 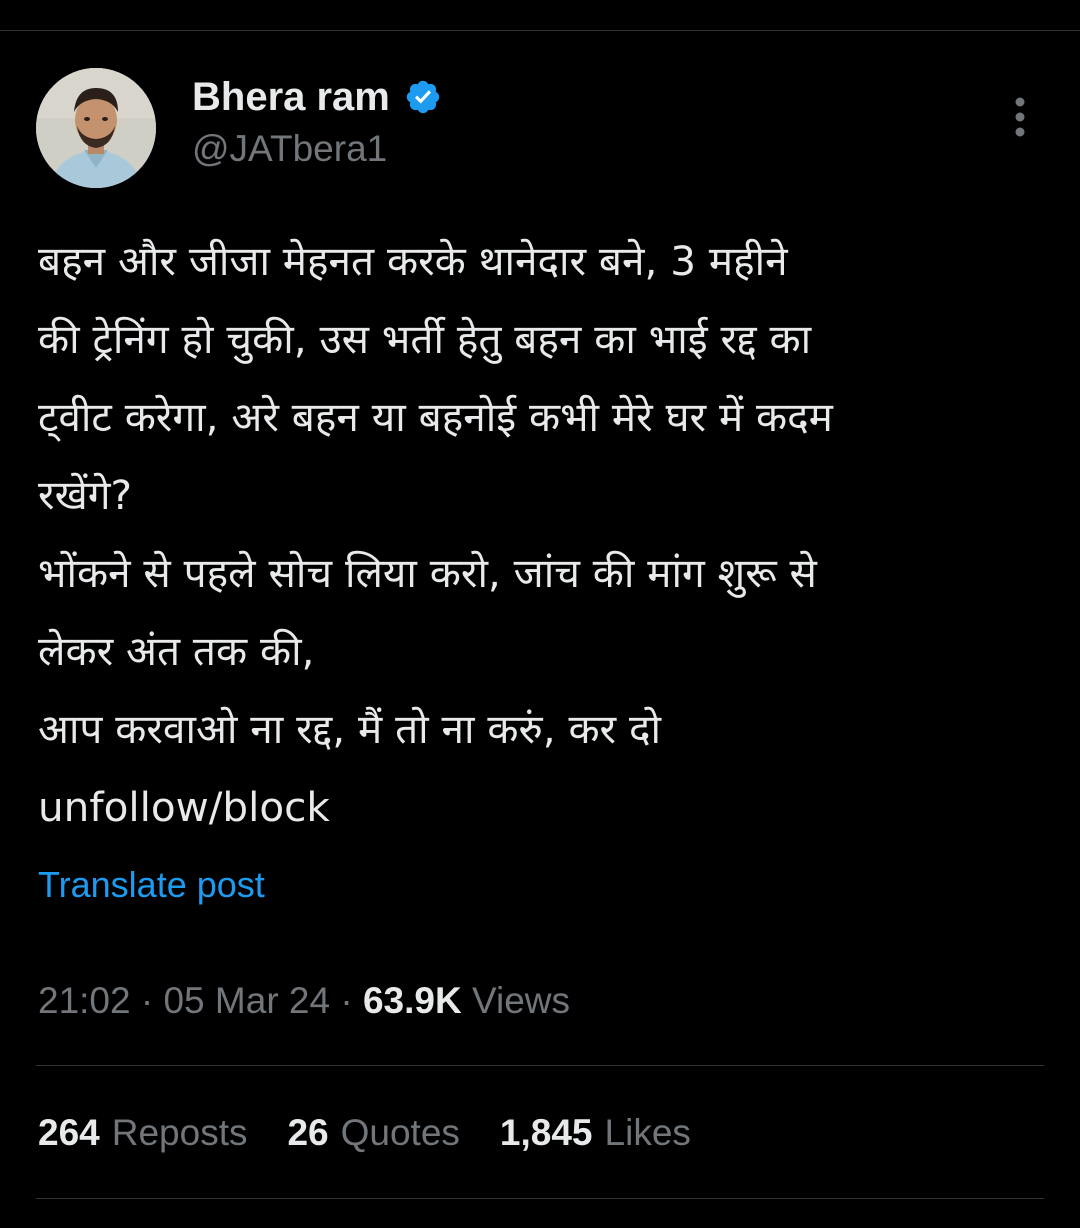 I want to click on post-meta: 21:02 · 05 Mar 24 · 63.9K Views, so click(x=304, y=1001).